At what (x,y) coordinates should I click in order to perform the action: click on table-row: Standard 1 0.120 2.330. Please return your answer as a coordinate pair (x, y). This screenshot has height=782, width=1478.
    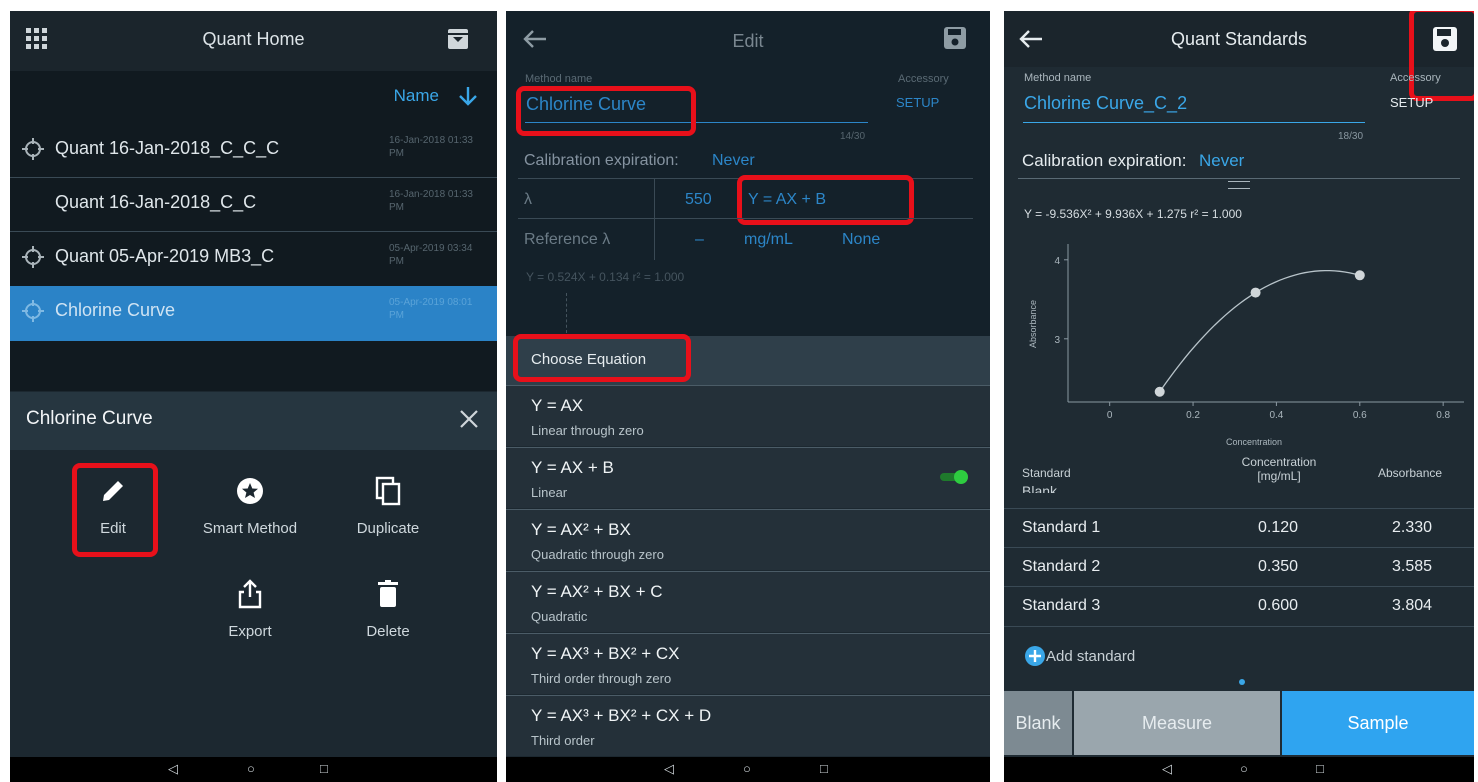
    Looking at the image, I should click on (1239, 528).